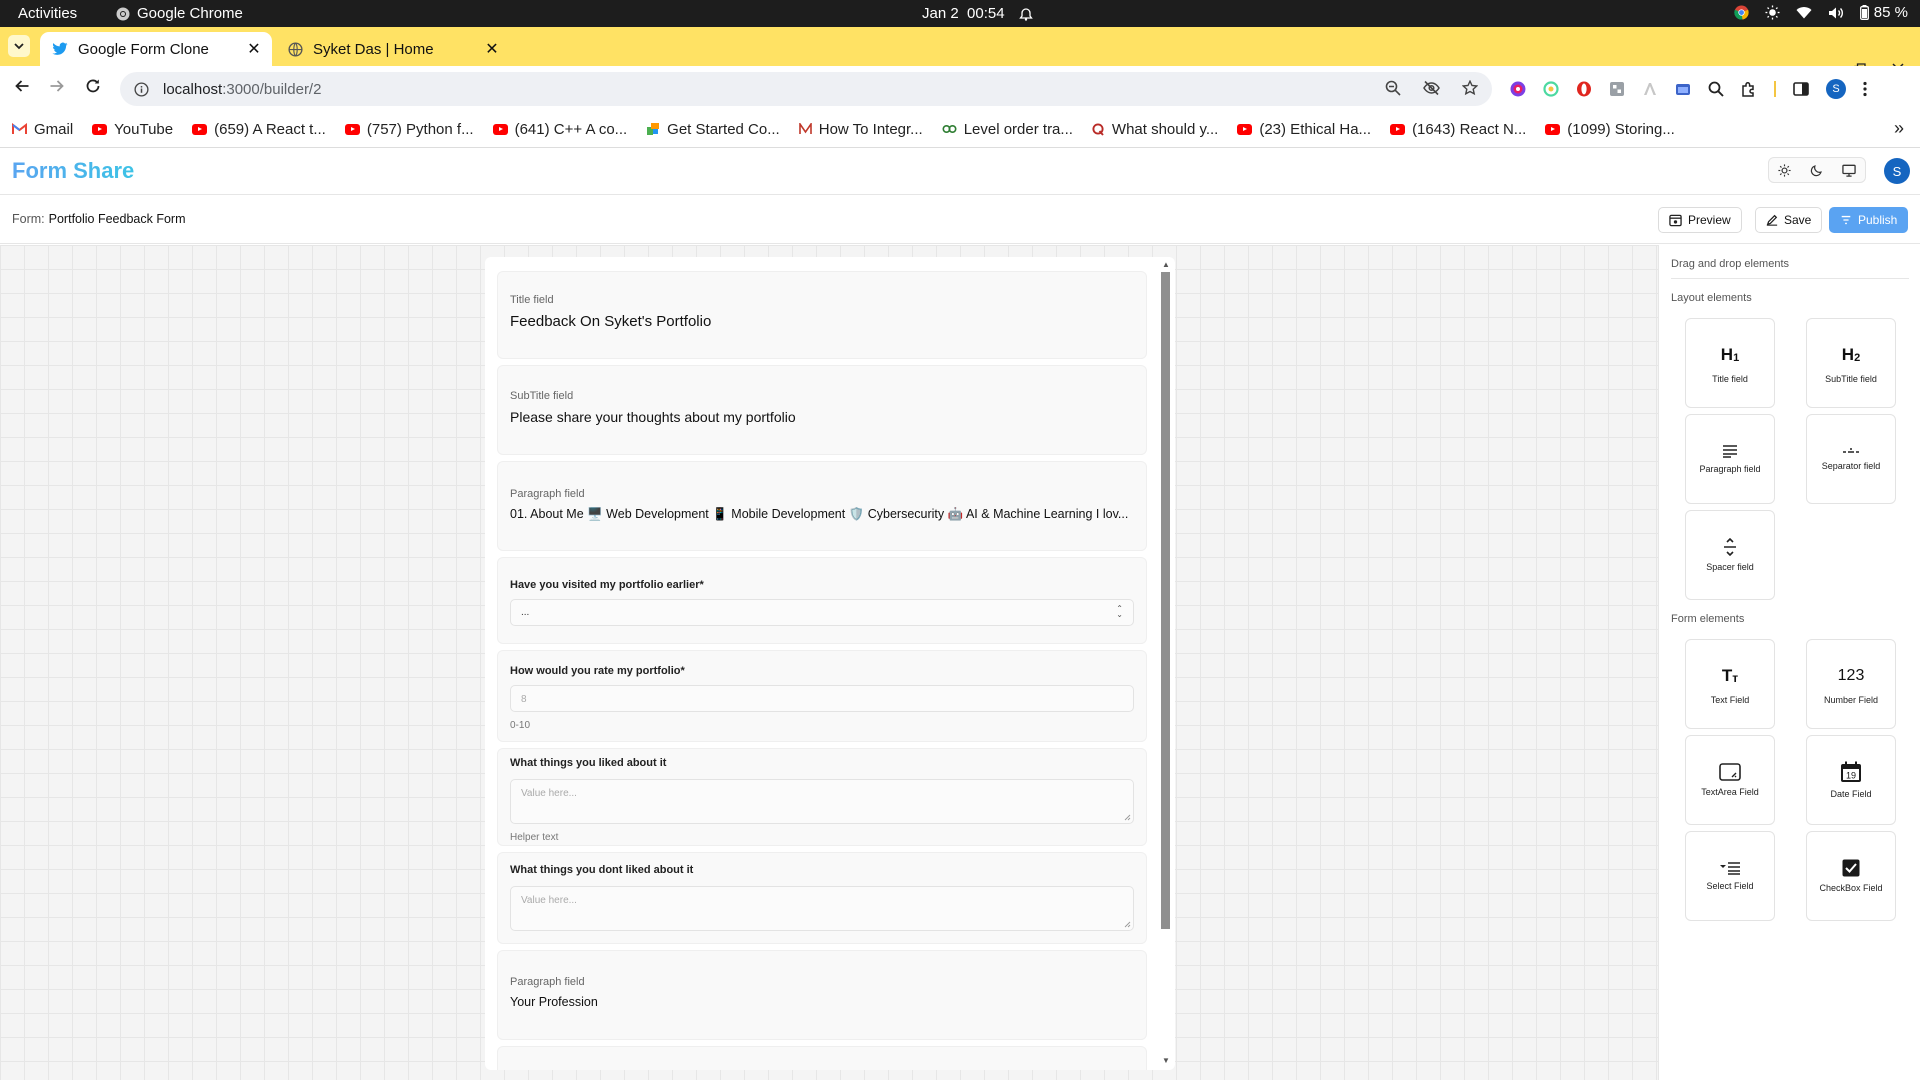 The image size is (1920, 1080). I want to click on save-label: Save, so click(1798, 220).